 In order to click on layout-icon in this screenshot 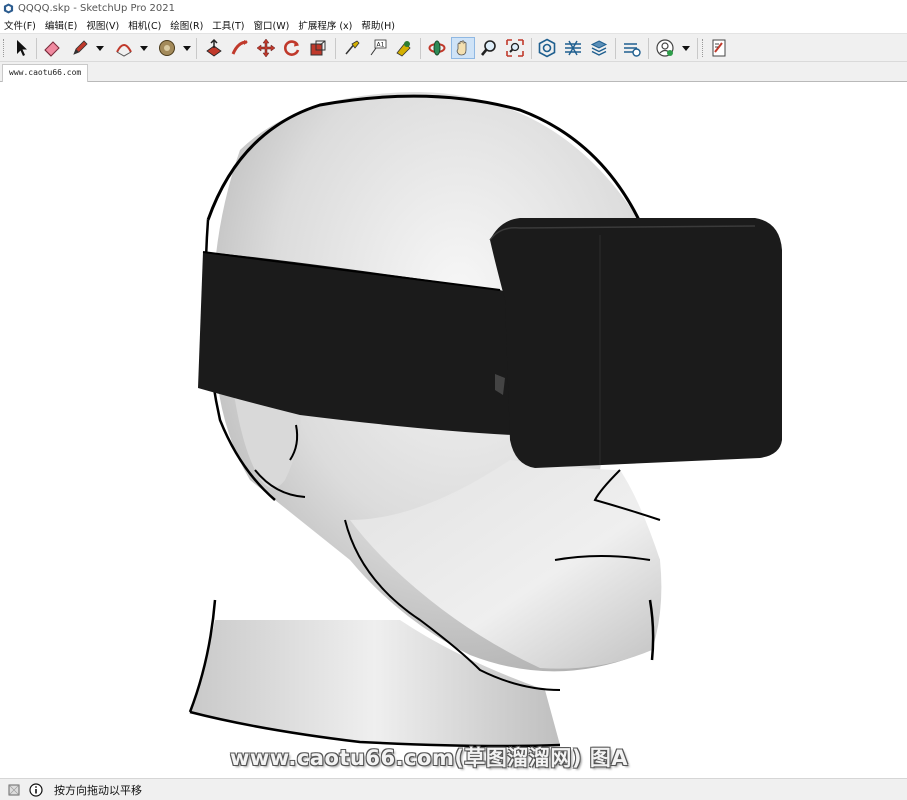, I will do `click(599, 48)`.